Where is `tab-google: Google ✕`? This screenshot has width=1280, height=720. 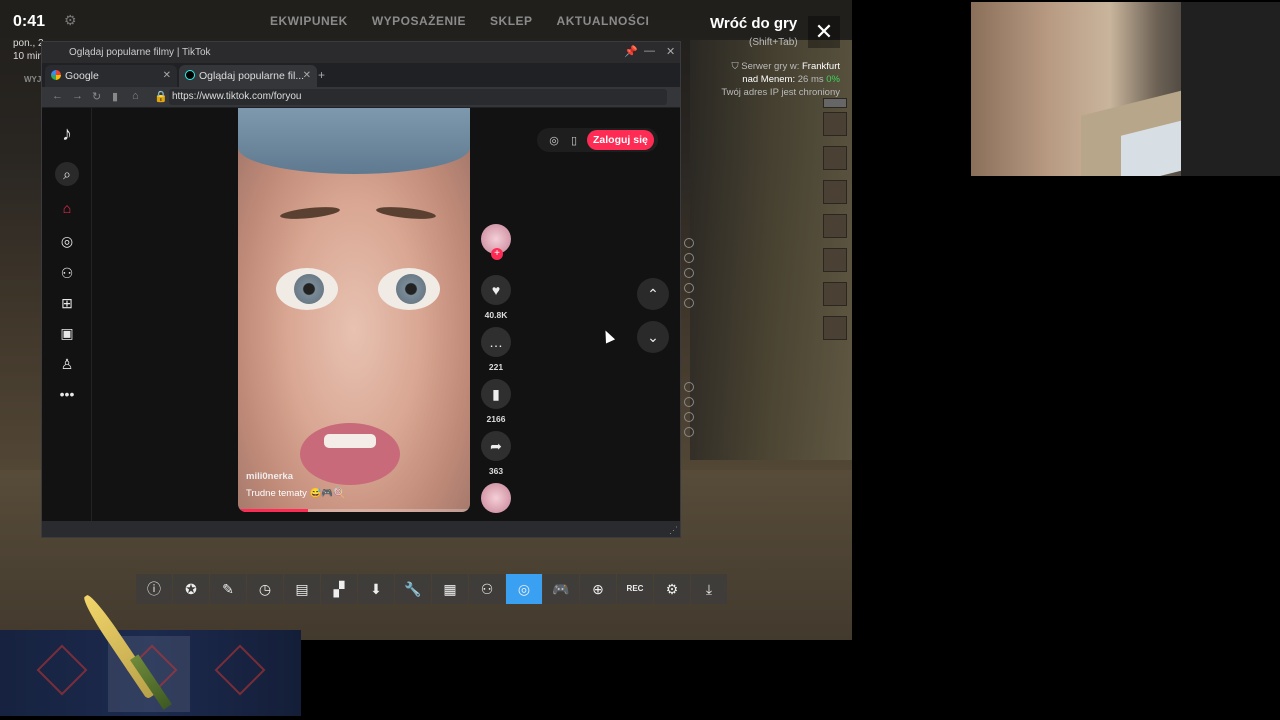 tab-google: Google ✕ is located at coordinates (111, 76).